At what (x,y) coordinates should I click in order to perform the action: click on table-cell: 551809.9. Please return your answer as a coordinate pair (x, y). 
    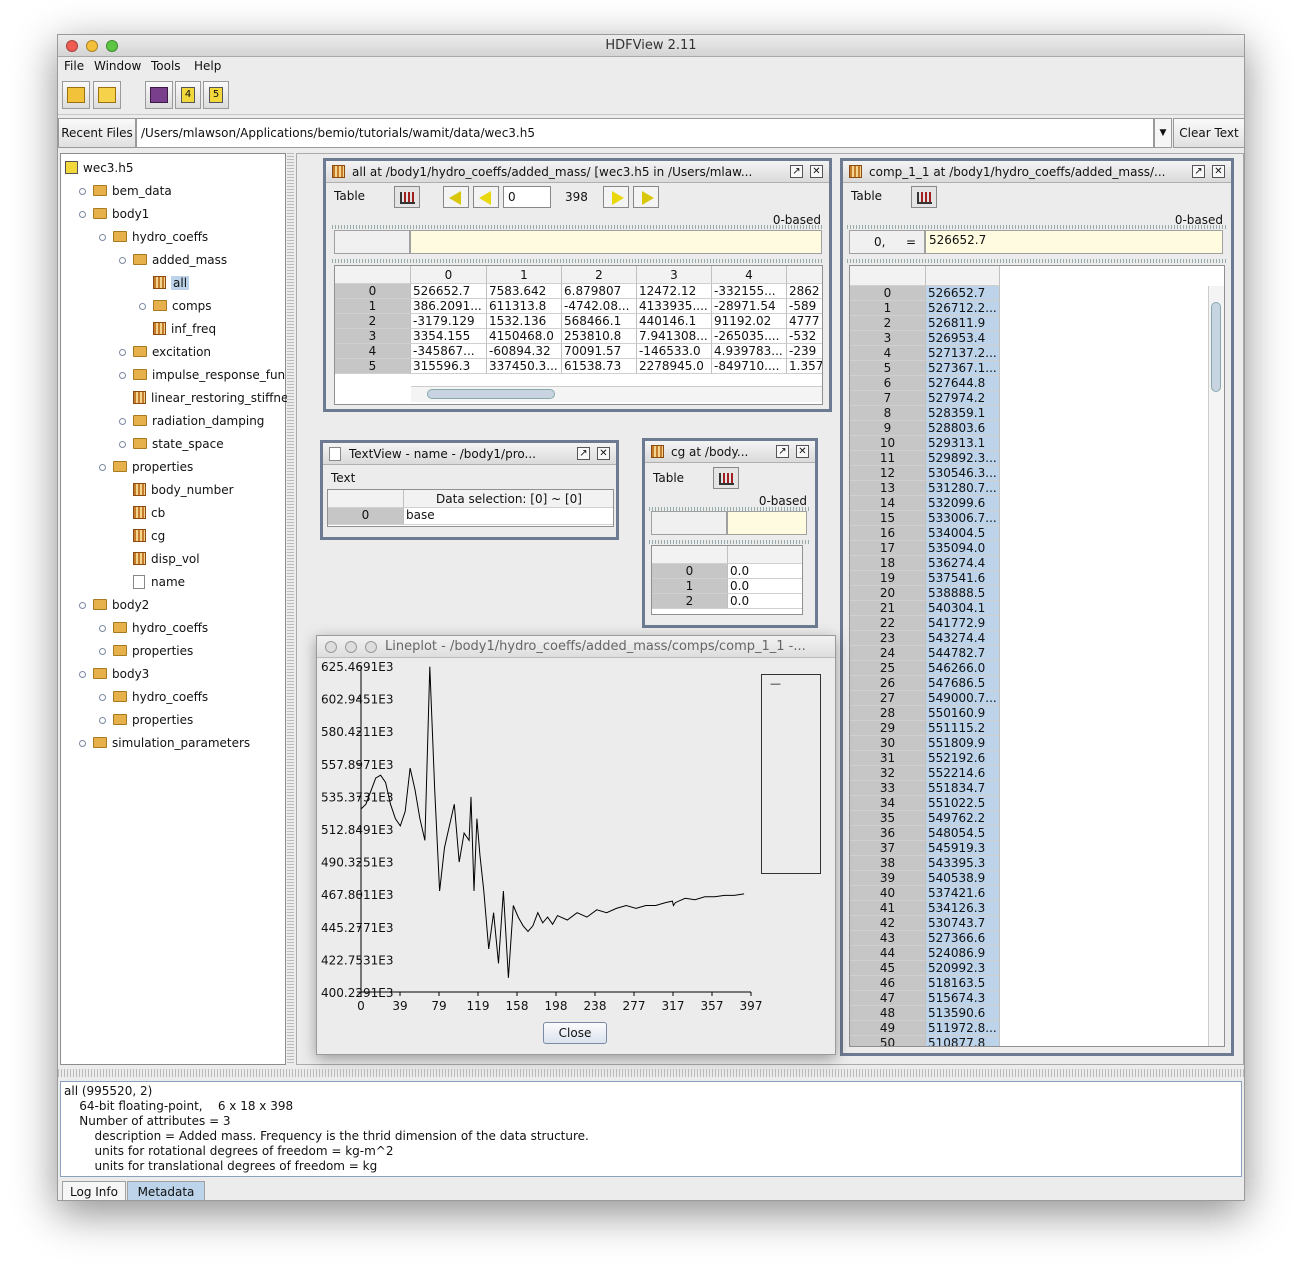
    Looking at the image, I should click on (963, 743).